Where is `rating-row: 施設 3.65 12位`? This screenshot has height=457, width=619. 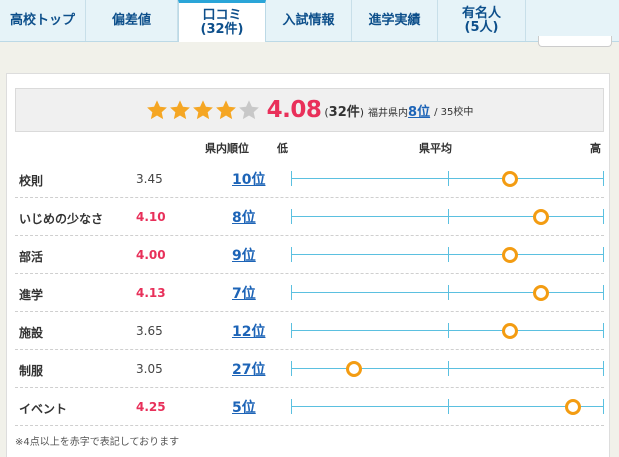 rating-row: 施設 3.65 12位 is located at coordinates (309, 331).